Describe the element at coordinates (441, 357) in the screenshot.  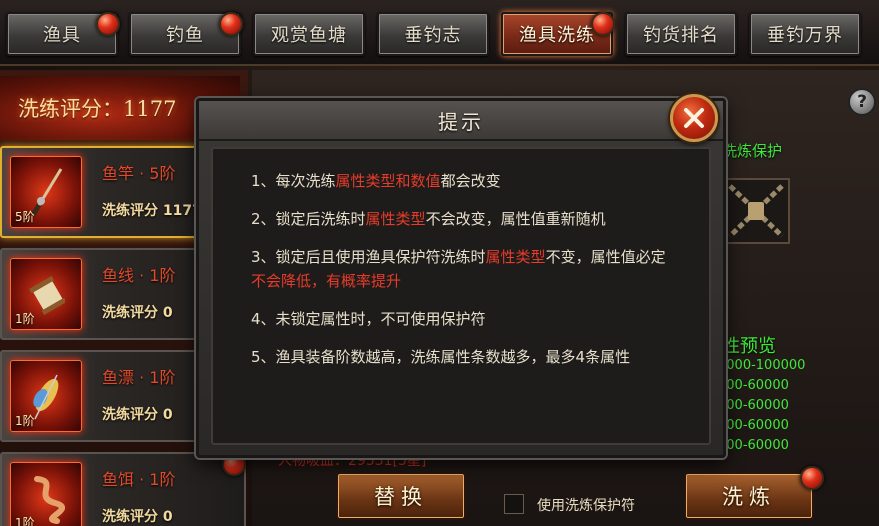
I see `rule-text: 5、渔具装备阶数越高，洗练属性条数越多，最多4条属性` at that location.